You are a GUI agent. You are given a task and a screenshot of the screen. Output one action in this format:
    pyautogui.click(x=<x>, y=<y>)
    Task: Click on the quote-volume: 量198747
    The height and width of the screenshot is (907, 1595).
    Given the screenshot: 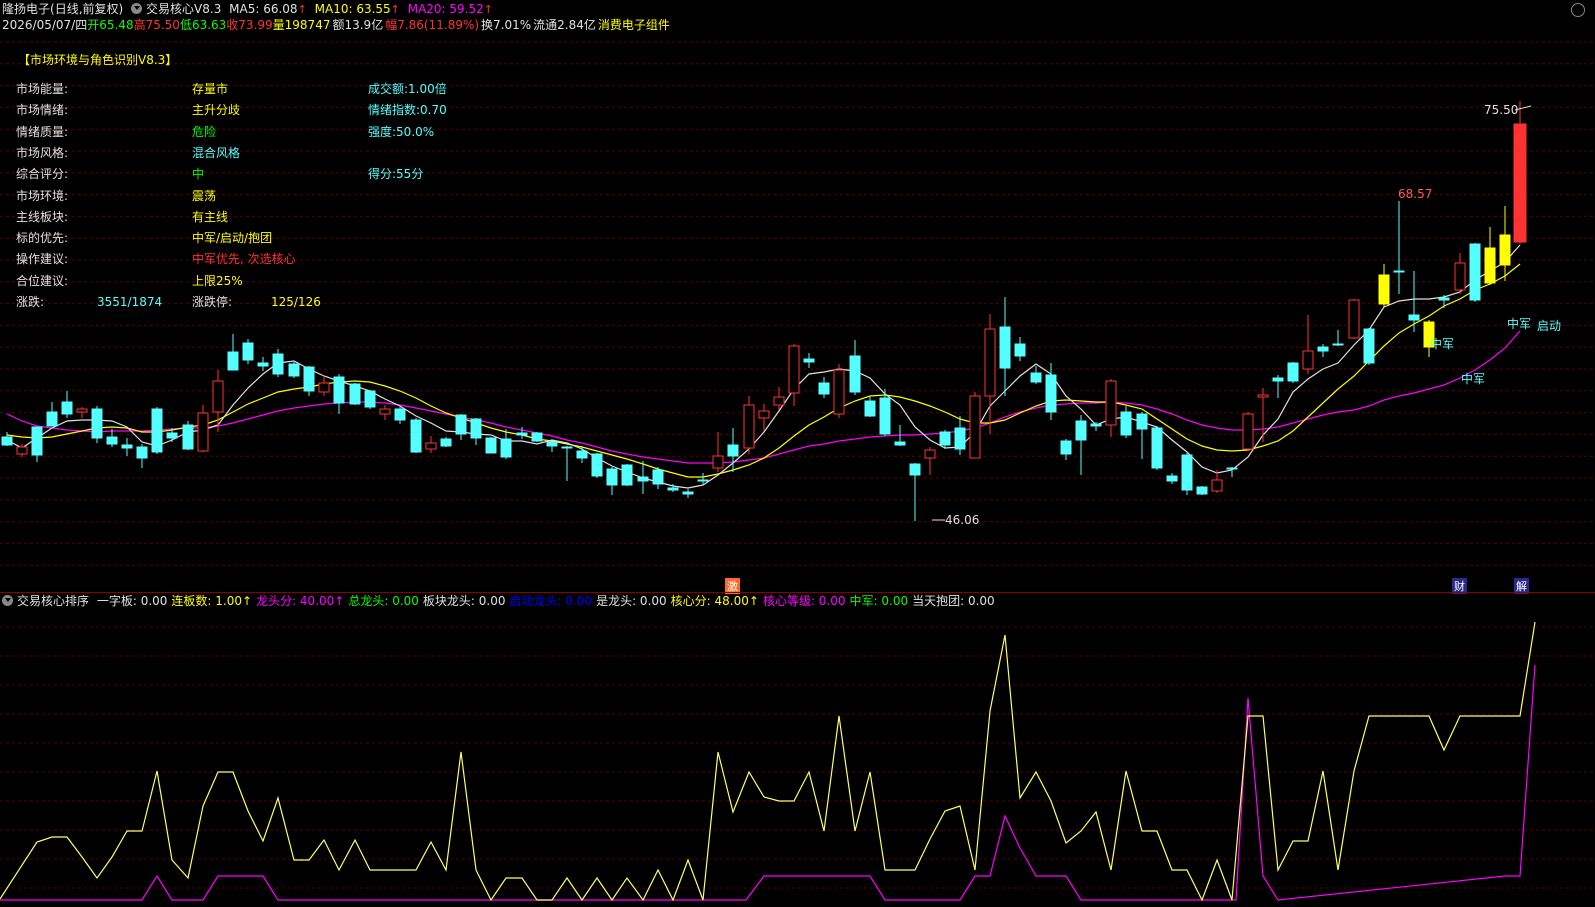 What is the action you would take?
    pyautogui.click(x=301, y=25)
    